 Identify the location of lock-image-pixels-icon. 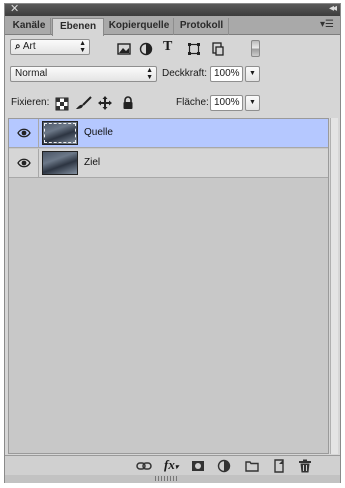
(84, 103).